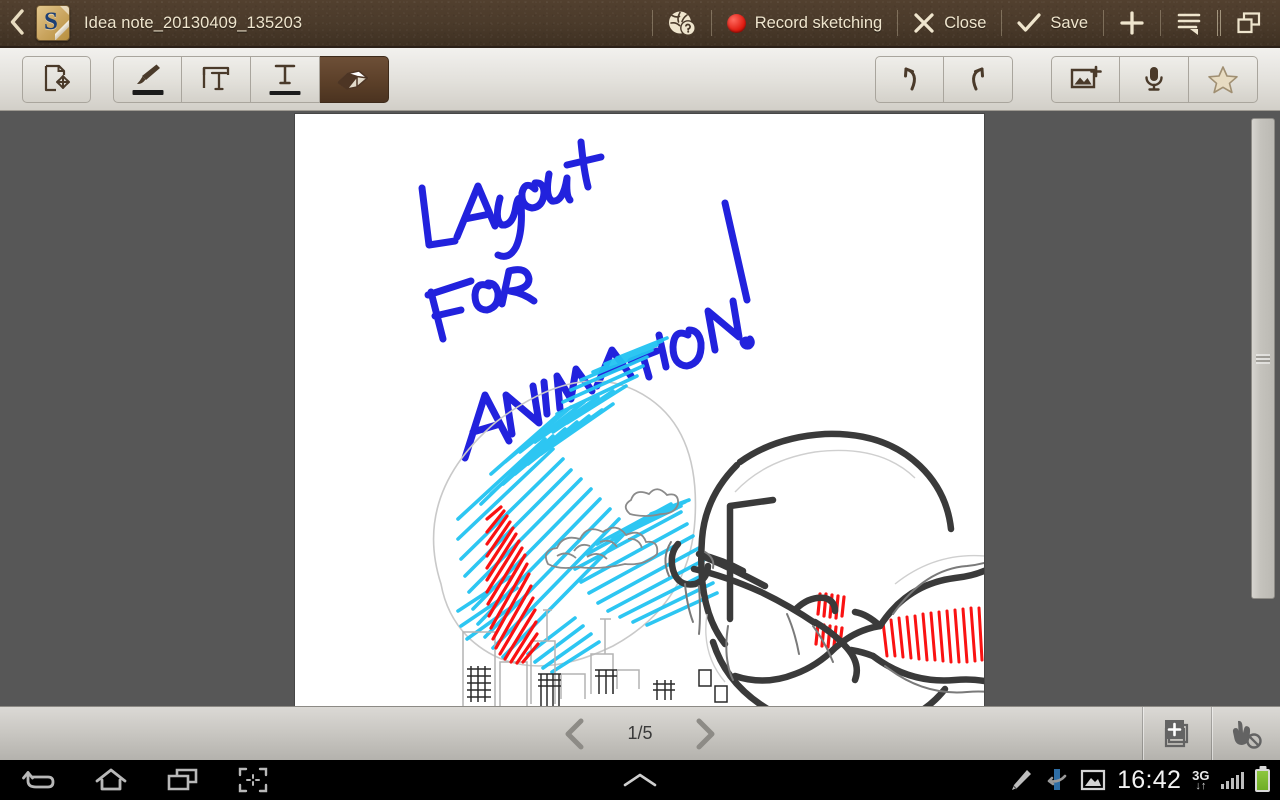 Image resolution: width=1280 pixels, height=800 pixels. I want to click on redo-arrow-icon, so click(978, 79).